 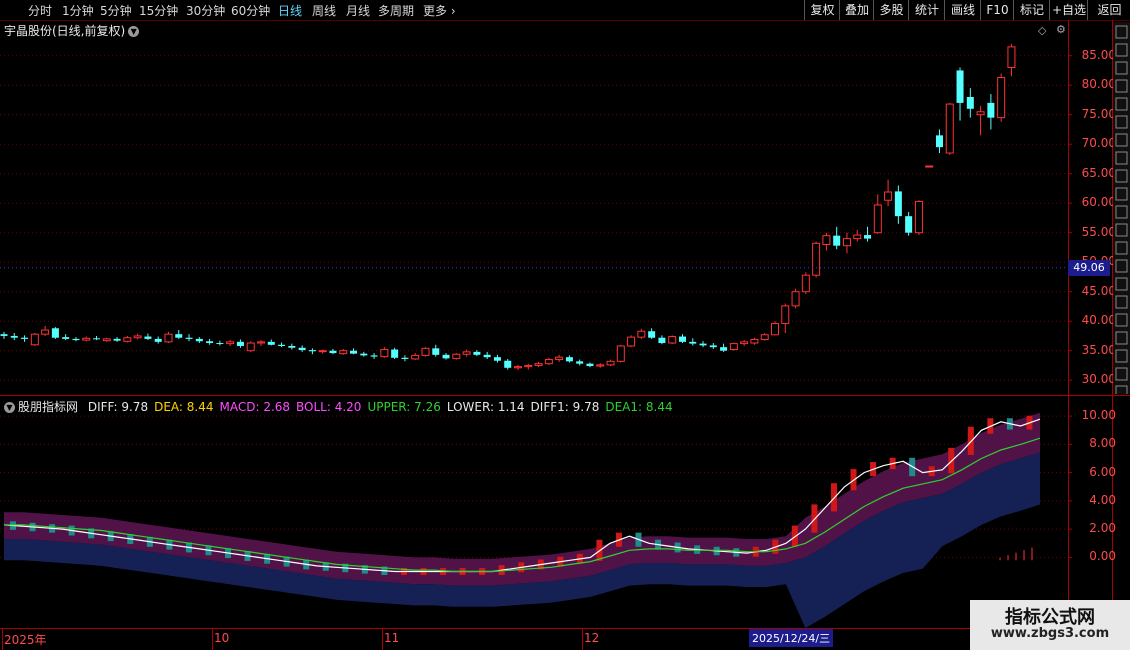 I want to click on price-tick-label: 65.00, so click(x=1098, y=172).